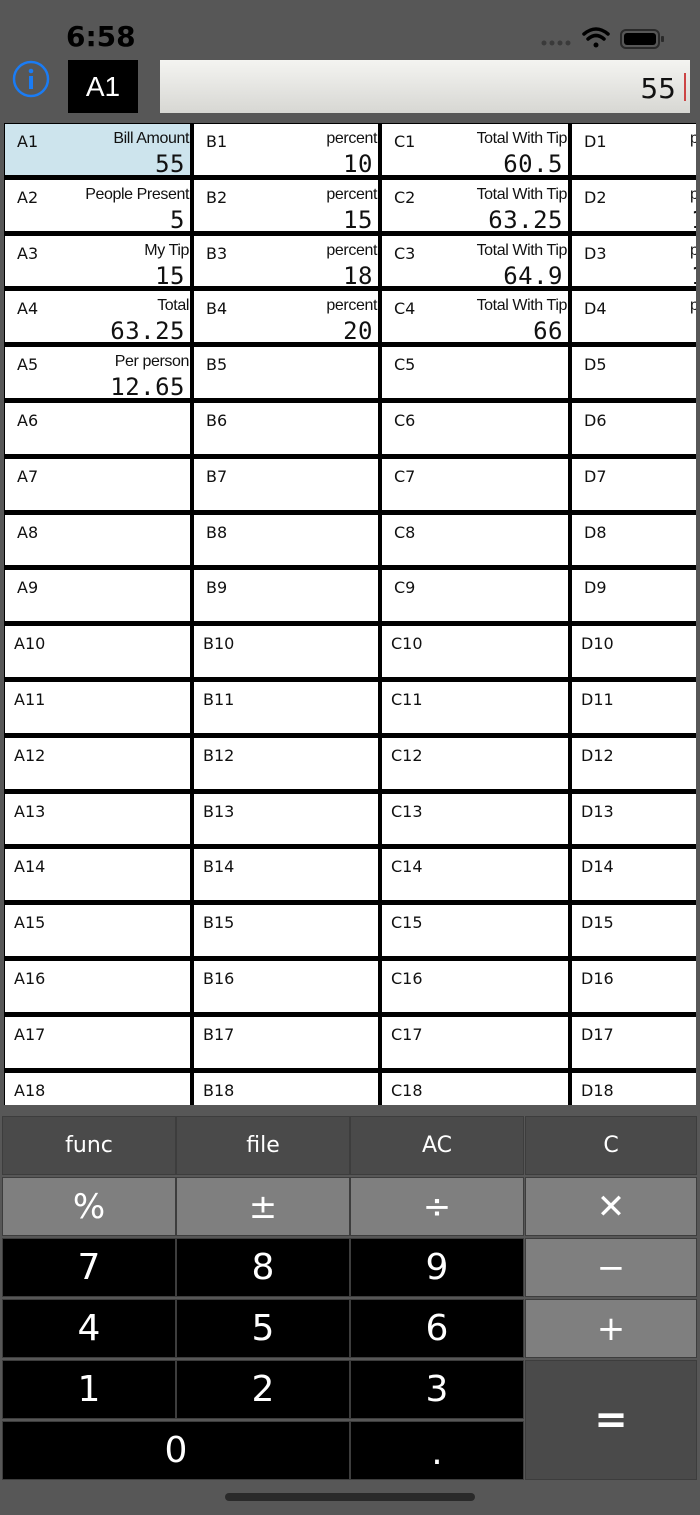  Describe the element at coordinates (286, 372) in the screenshot. I see `cell-b5: B5` at that location.